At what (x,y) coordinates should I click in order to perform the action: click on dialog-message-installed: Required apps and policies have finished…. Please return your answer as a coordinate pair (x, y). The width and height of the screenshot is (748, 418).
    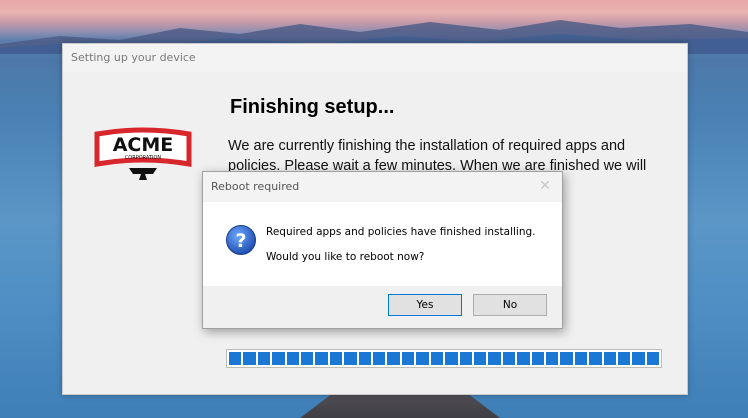
    Looking at the image, I should click on (401, 232).